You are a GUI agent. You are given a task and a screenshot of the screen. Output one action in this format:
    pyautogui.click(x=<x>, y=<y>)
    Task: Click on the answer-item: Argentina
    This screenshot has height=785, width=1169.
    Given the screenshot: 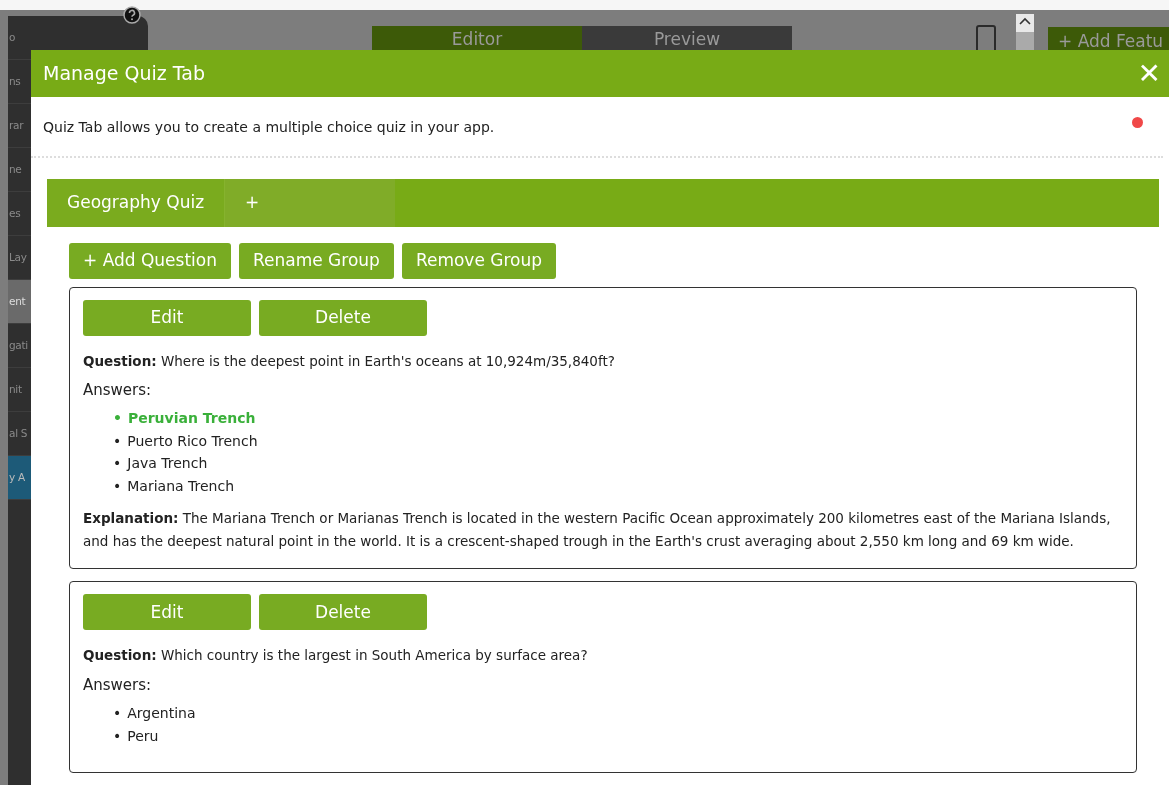 What is the action you would take?
    pyautogui.click(x=161, y=713)
    